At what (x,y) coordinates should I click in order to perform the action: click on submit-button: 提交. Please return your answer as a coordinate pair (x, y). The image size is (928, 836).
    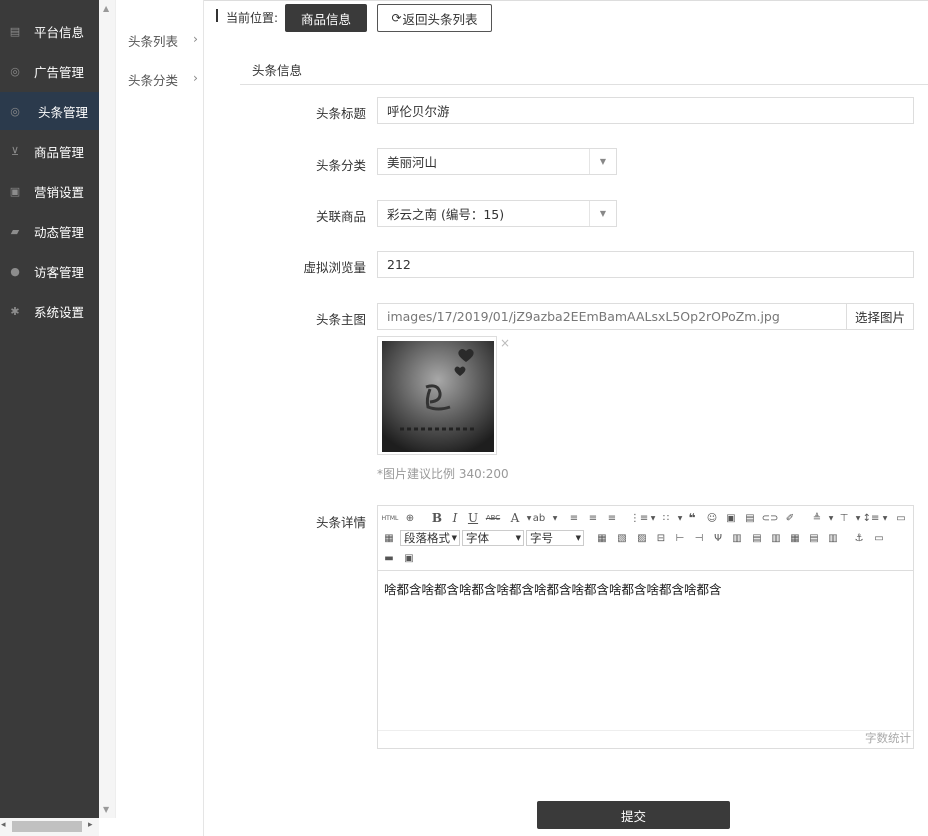
    Looking at the image, I should click on (633, 815).